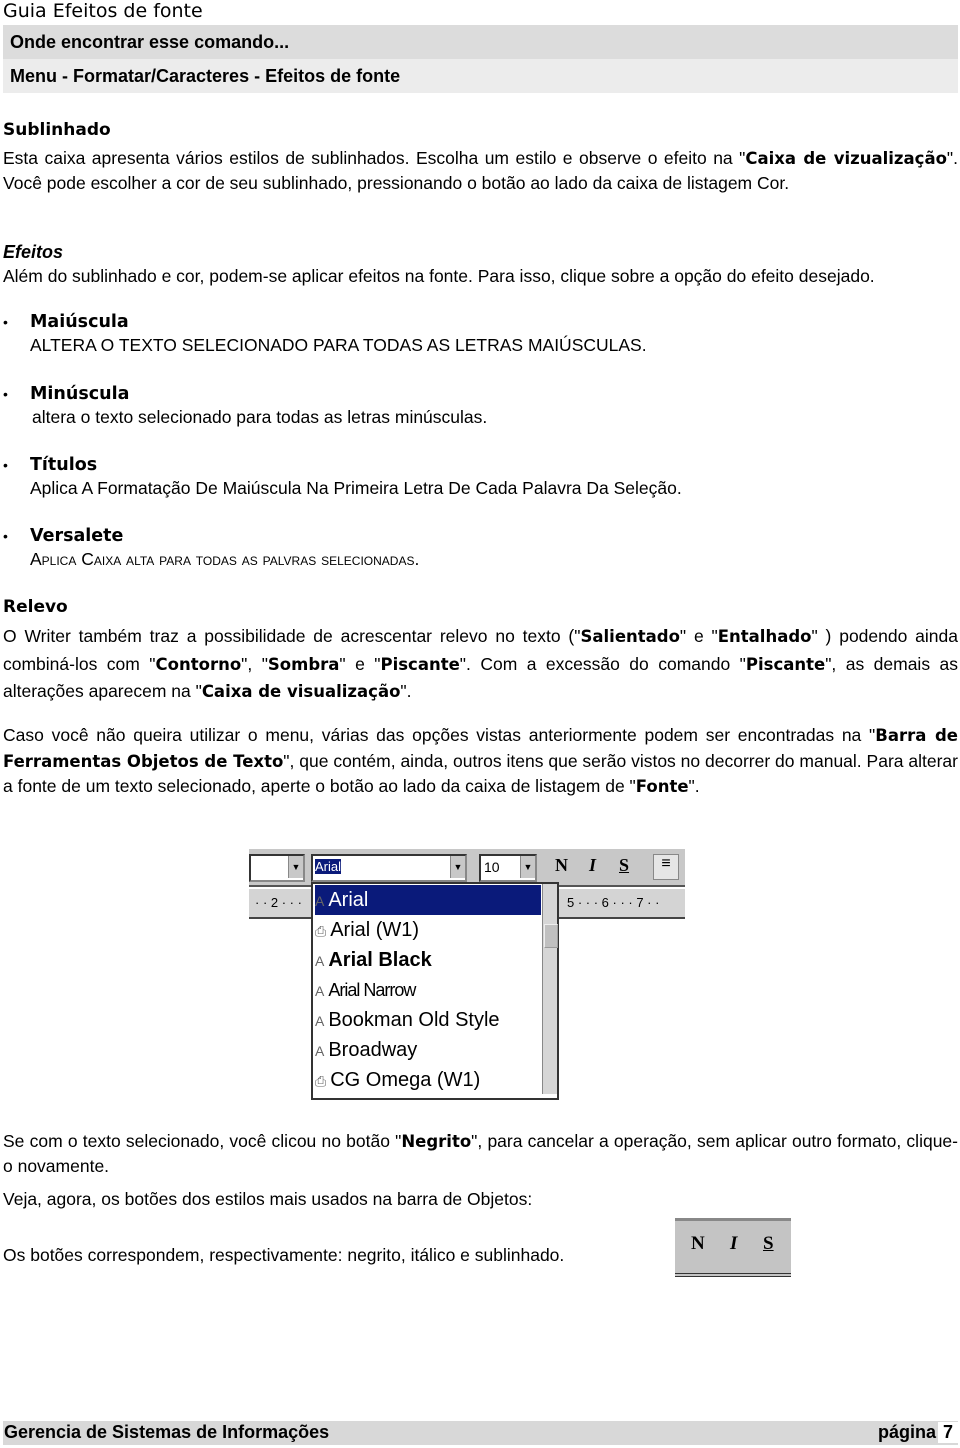  Describe the element at coordinates (254, 663) in the screenshot. I see `text-segment: ", "` at that location.